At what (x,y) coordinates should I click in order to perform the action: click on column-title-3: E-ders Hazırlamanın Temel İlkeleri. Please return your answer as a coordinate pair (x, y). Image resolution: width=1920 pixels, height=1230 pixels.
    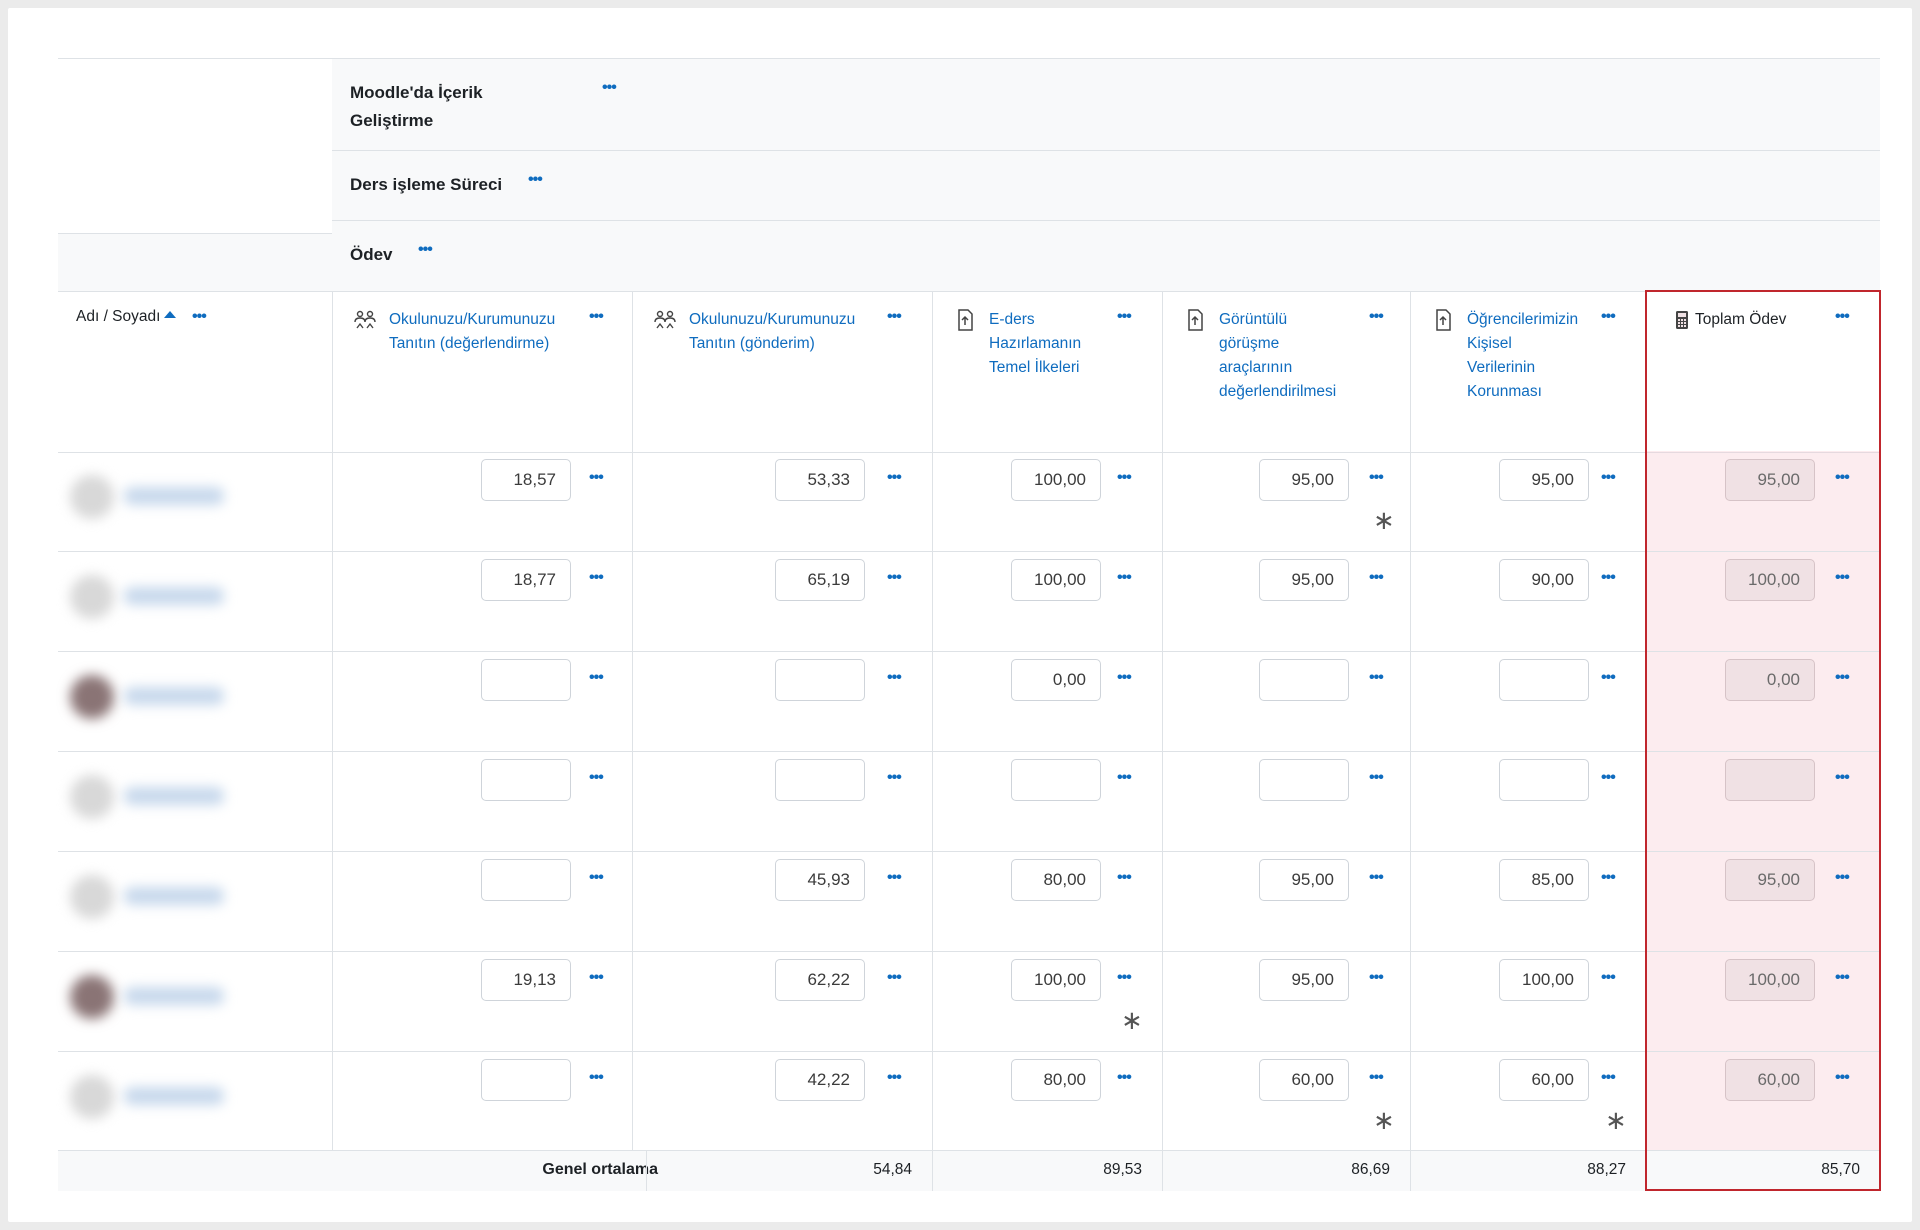
    Looking at the image, I should click on (1049, 344).